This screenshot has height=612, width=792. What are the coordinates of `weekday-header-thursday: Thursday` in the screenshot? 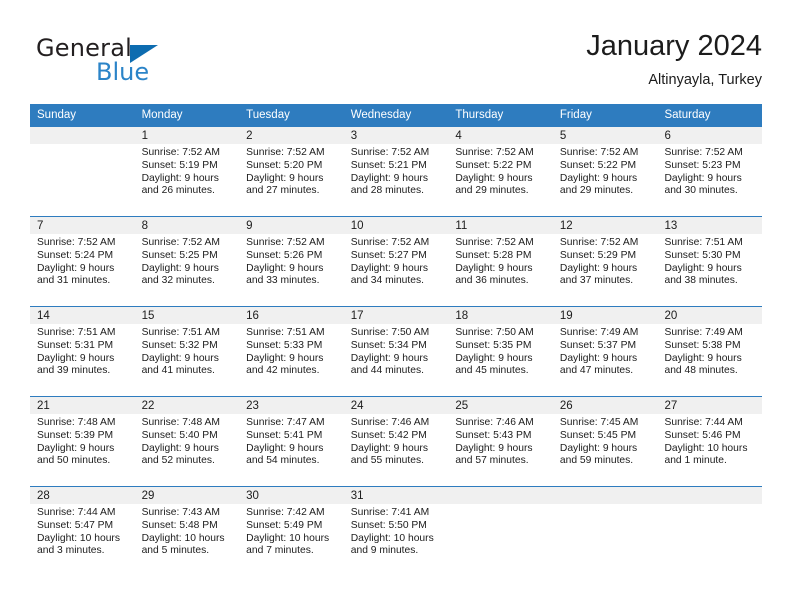 It's located at (479, 115).